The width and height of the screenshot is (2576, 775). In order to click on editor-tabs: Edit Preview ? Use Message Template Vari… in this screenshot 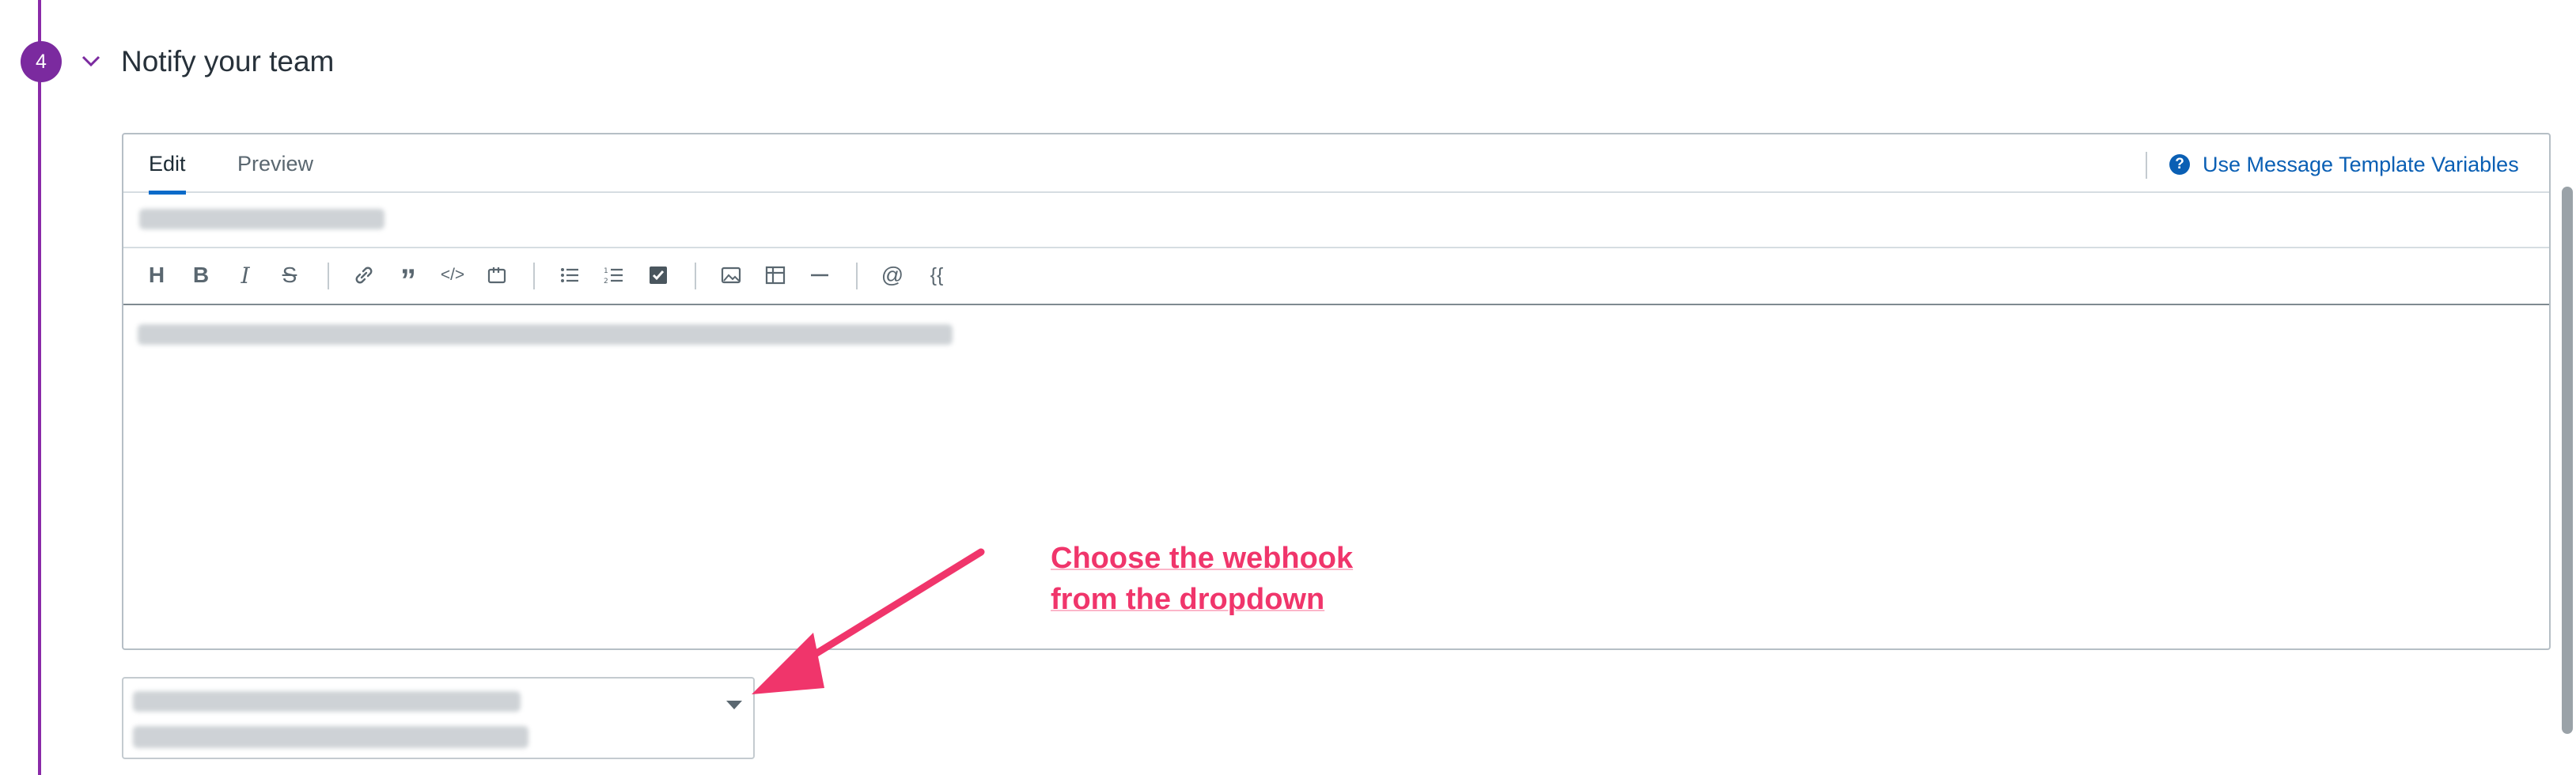, I will do `click(1336, 164)`.